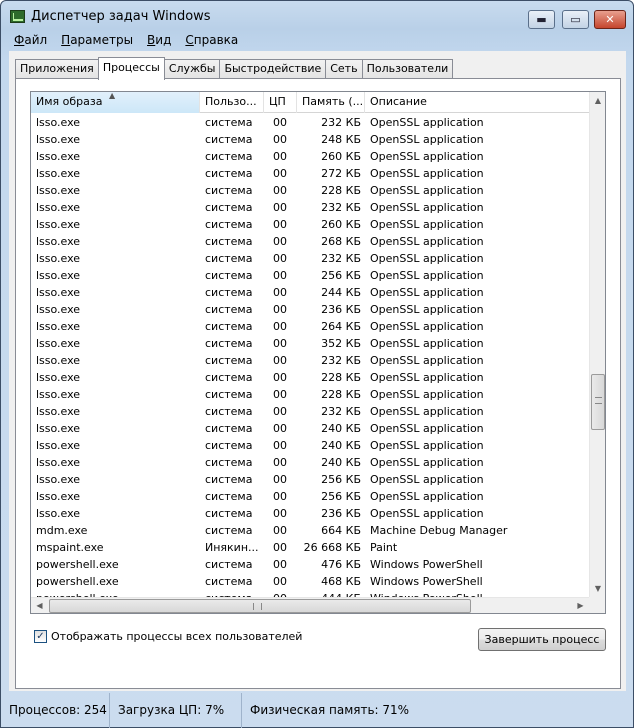 The image size is (634, 728). I want to click on scroll-right-arrow-icon: ▶, so click(580, 605).